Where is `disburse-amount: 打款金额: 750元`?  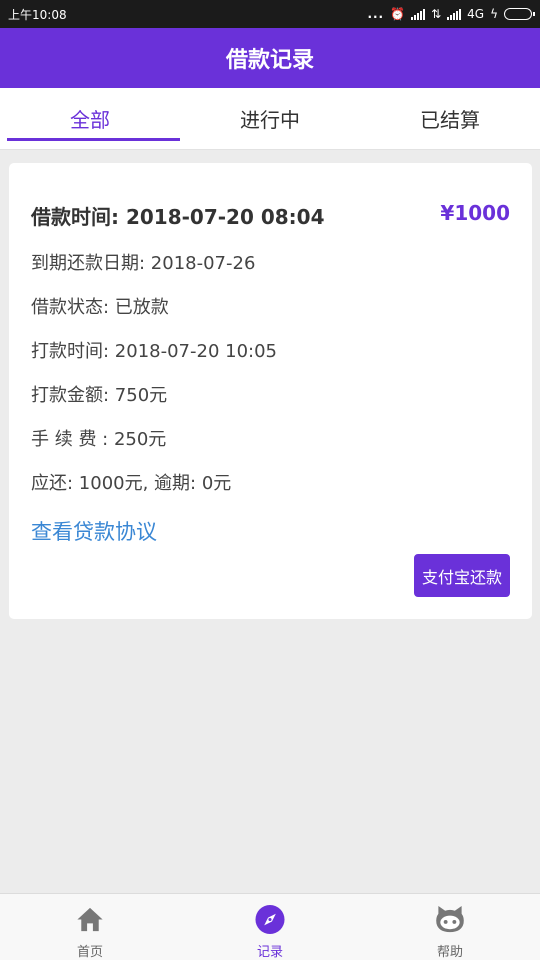 disburse-amount: 打款金额: 750元 is located at coordinates (99, 395).